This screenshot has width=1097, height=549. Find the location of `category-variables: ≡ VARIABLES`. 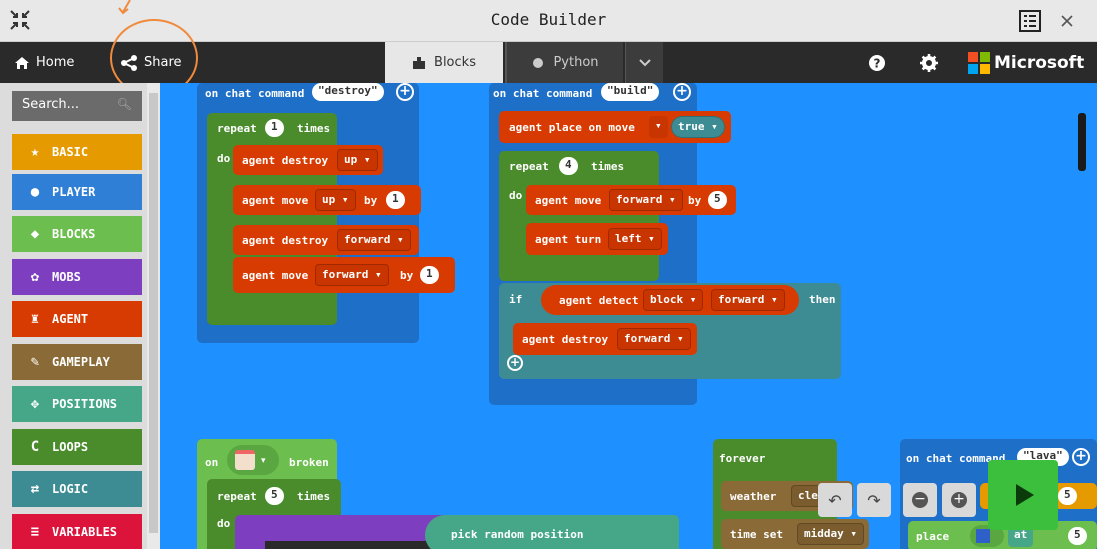

category-variables: ≡ VARIABLES is located at coordinates (77, 531).